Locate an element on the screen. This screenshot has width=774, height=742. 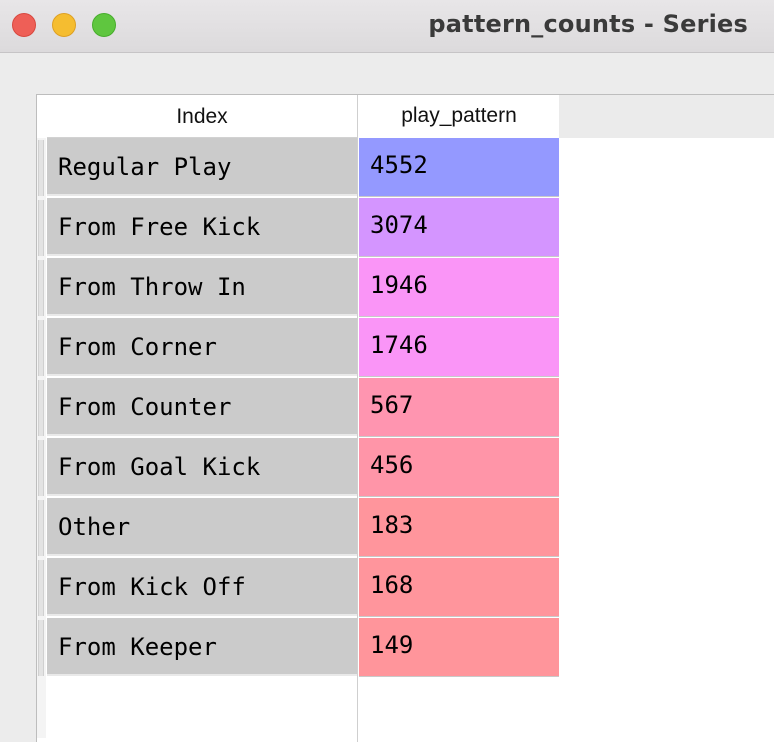
table-row: Regular Play 4552 is located at coordinates (303, 167).